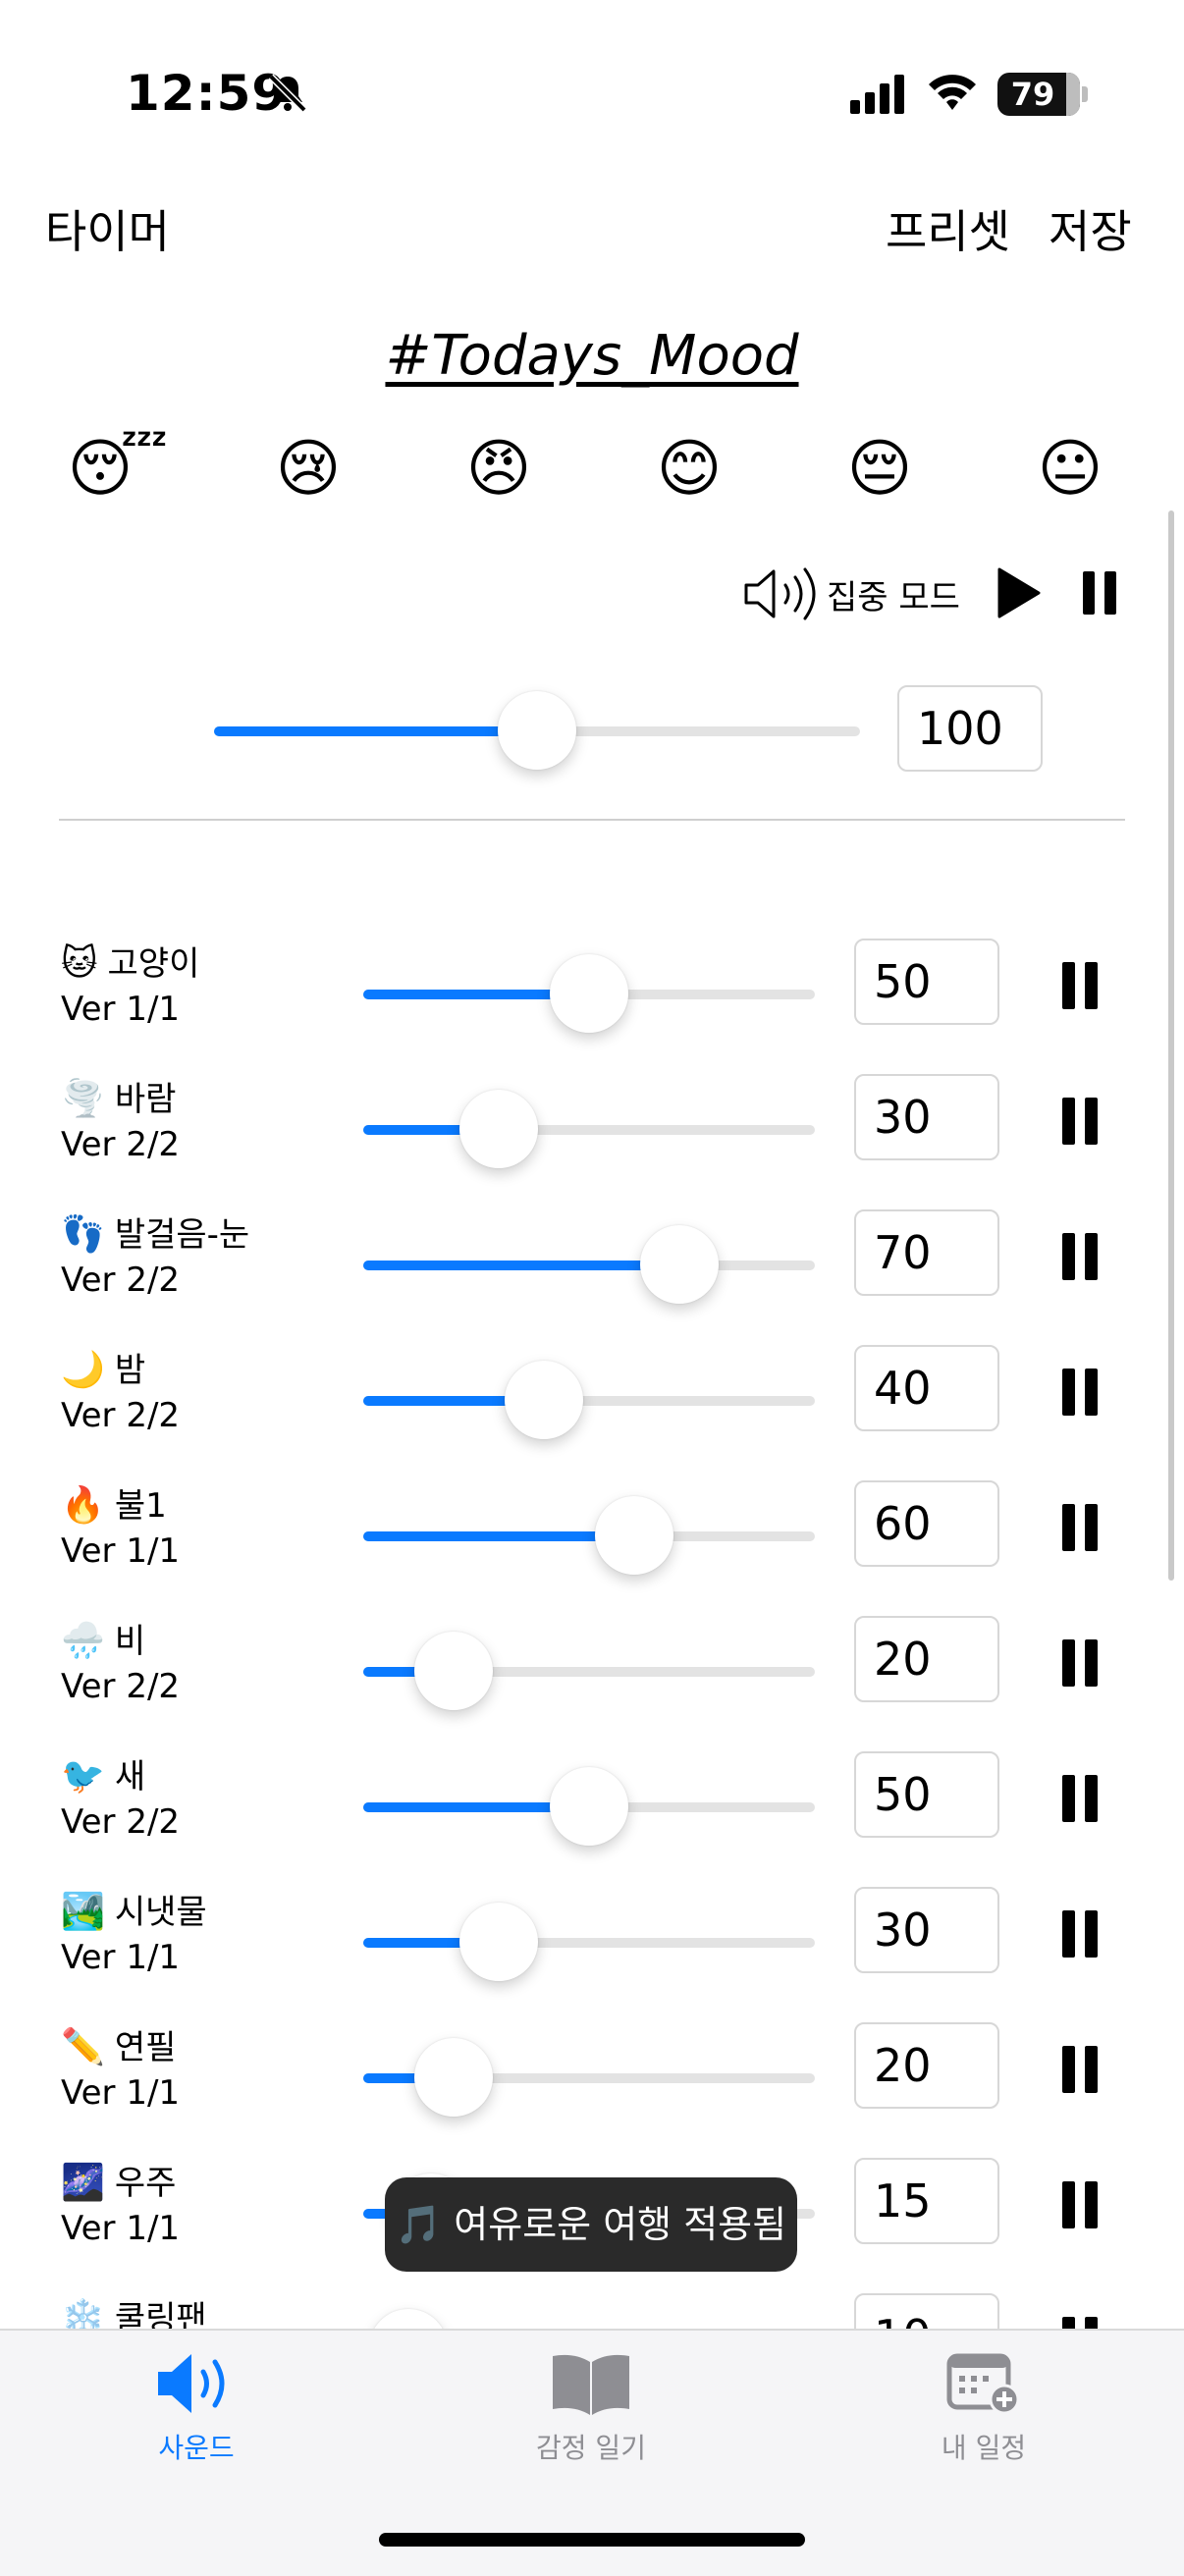  Describe the element at coordinates (196, 2408) in the screenshot. I see `tab-sound: 사운드` at that location.